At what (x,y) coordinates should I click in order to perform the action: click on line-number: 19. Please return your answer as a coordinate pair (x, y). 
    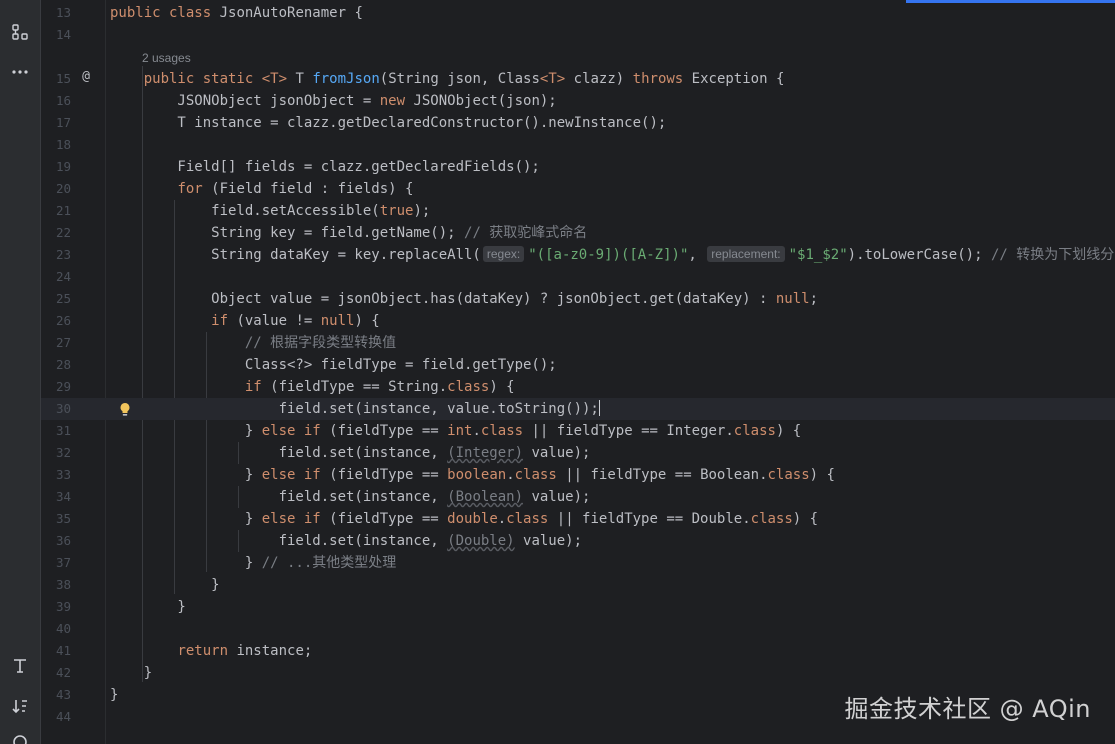
    Looking at the image, I should click on (56, 167).